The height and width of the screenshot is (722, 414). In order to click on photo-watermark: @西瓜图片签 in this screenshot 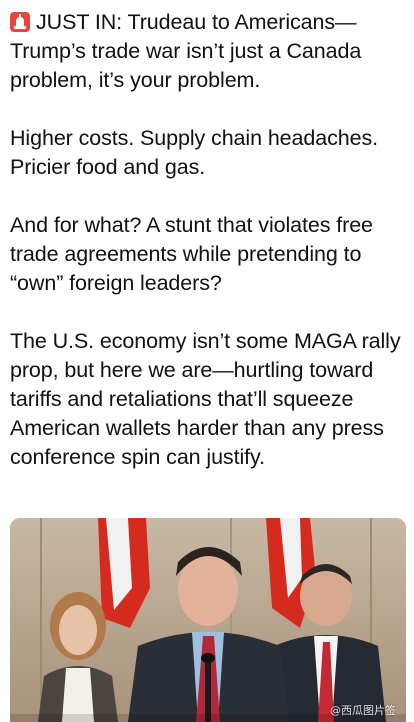, I will do `click(363, 710)`.